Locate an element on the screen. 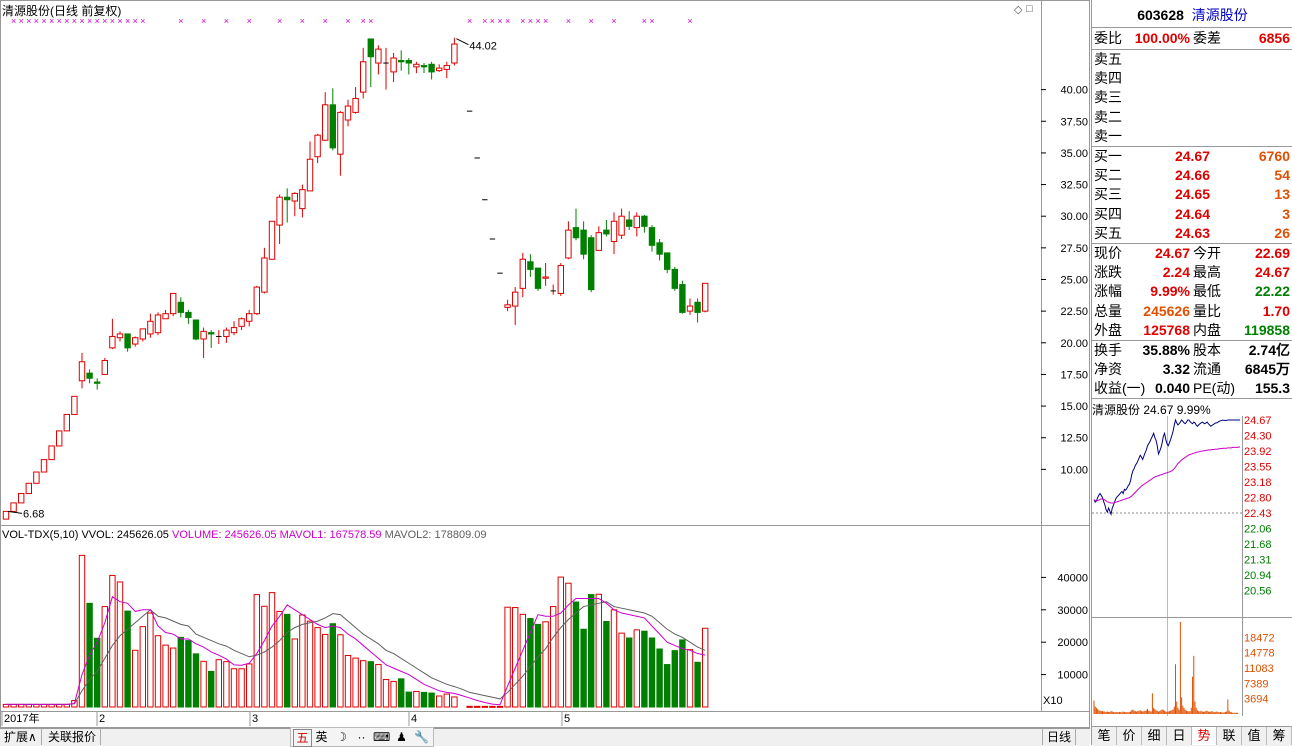  buy-row: 买三 24.65 13 is located at coordinates (1192, 194).